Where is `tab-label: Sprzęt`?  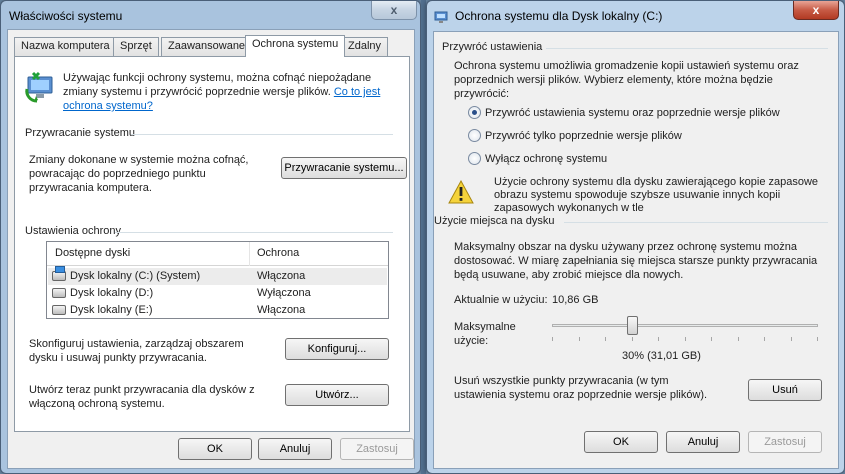 tab-label: Sprzęt is located at coordinates (136, 46).